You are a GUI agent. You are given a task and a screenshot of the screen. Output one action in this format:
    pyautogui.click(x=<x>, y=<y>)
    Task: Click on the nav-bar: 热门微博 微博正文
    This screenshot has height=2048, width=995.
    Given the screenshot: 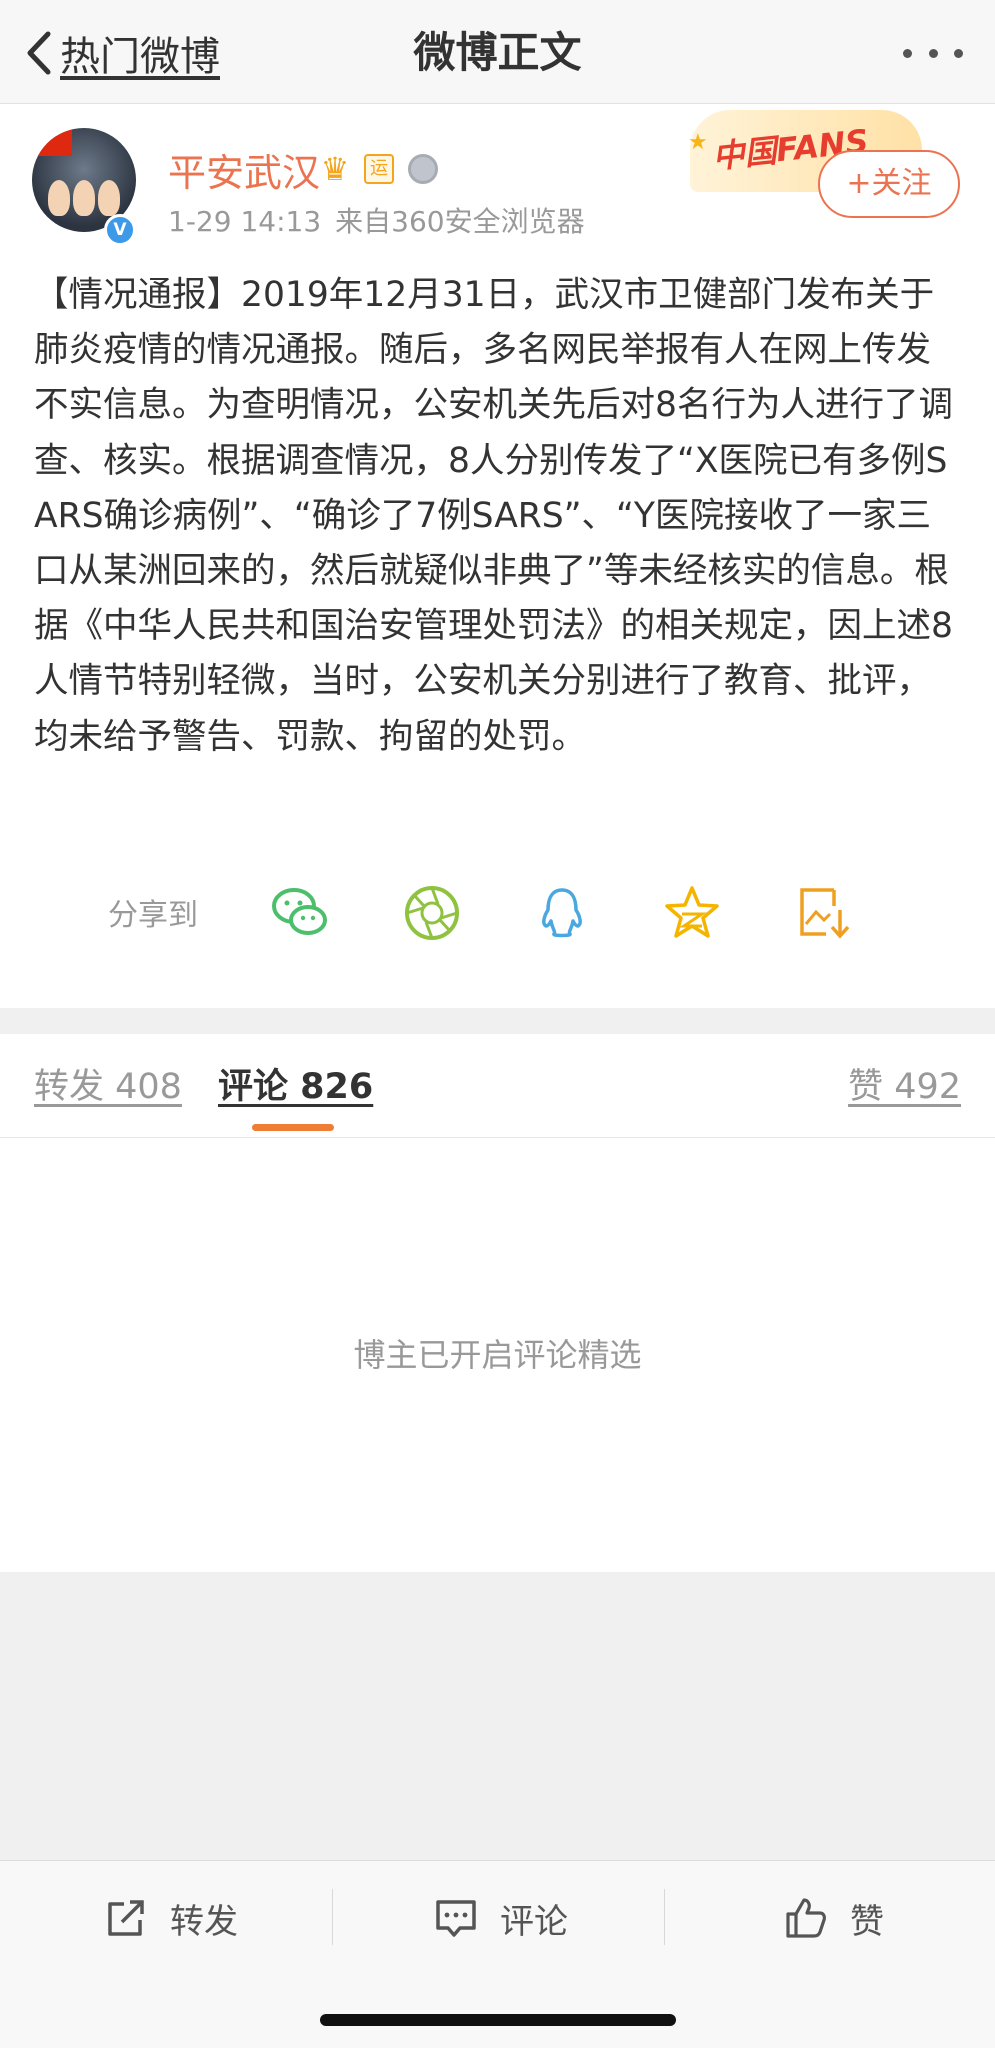 What is the action you would take?
    pyautogui.click(x=497, y=52)
    